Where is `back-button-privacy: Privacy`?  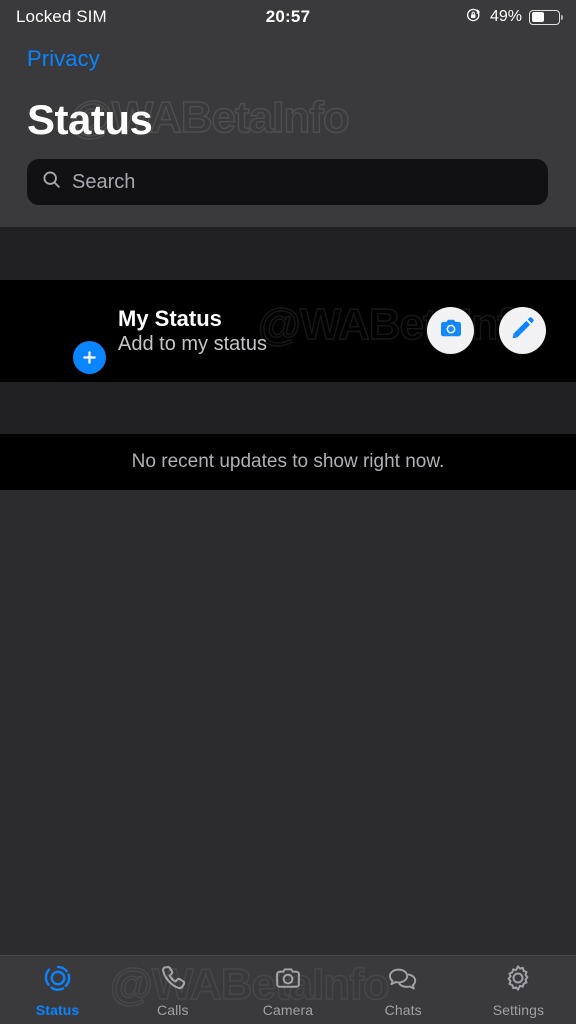
back-button-privacy: Privacy is located at coordinates (63, 59).